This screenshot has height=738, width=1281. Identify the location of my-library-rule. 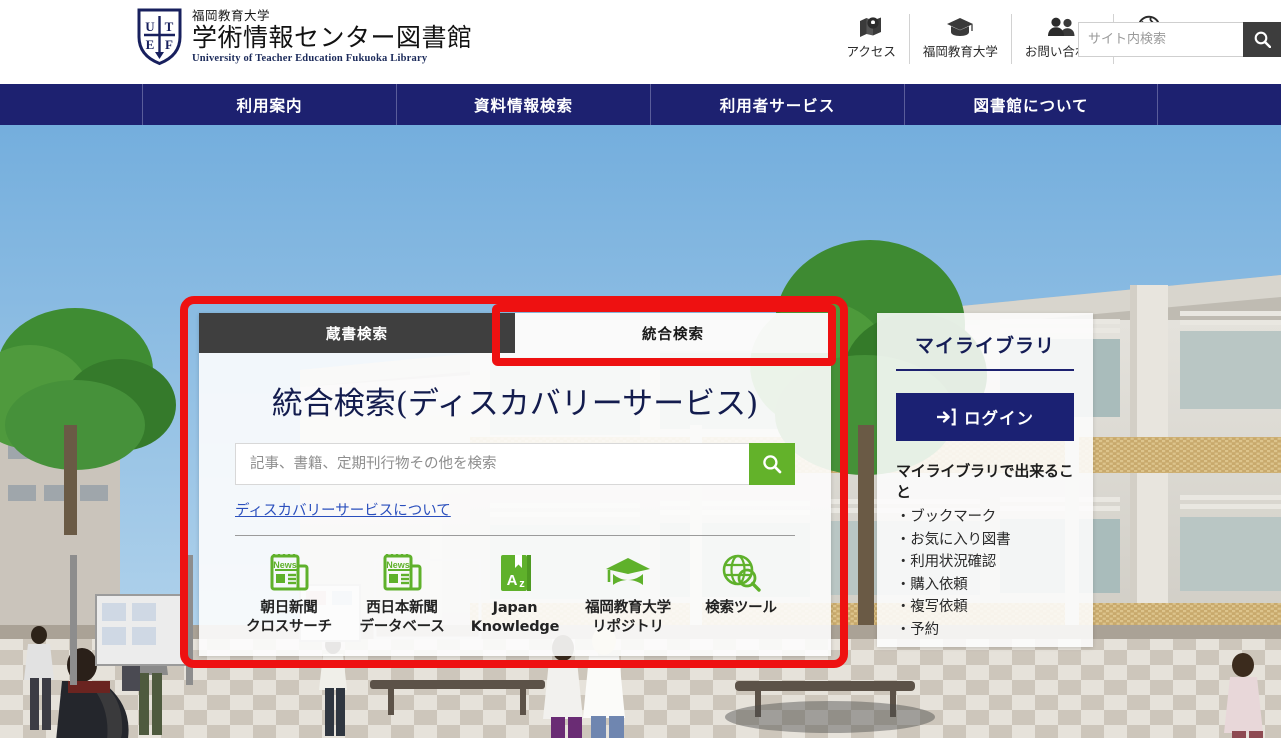
(985, 370).